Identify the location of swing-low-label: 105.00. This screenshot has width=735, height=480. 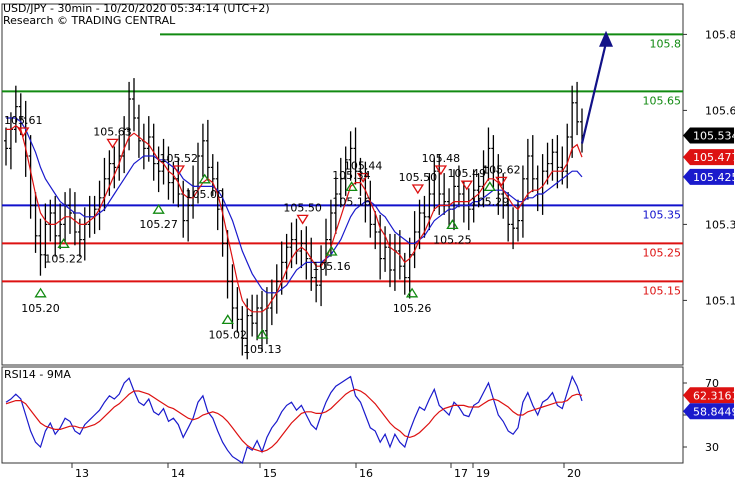
(204, 194).